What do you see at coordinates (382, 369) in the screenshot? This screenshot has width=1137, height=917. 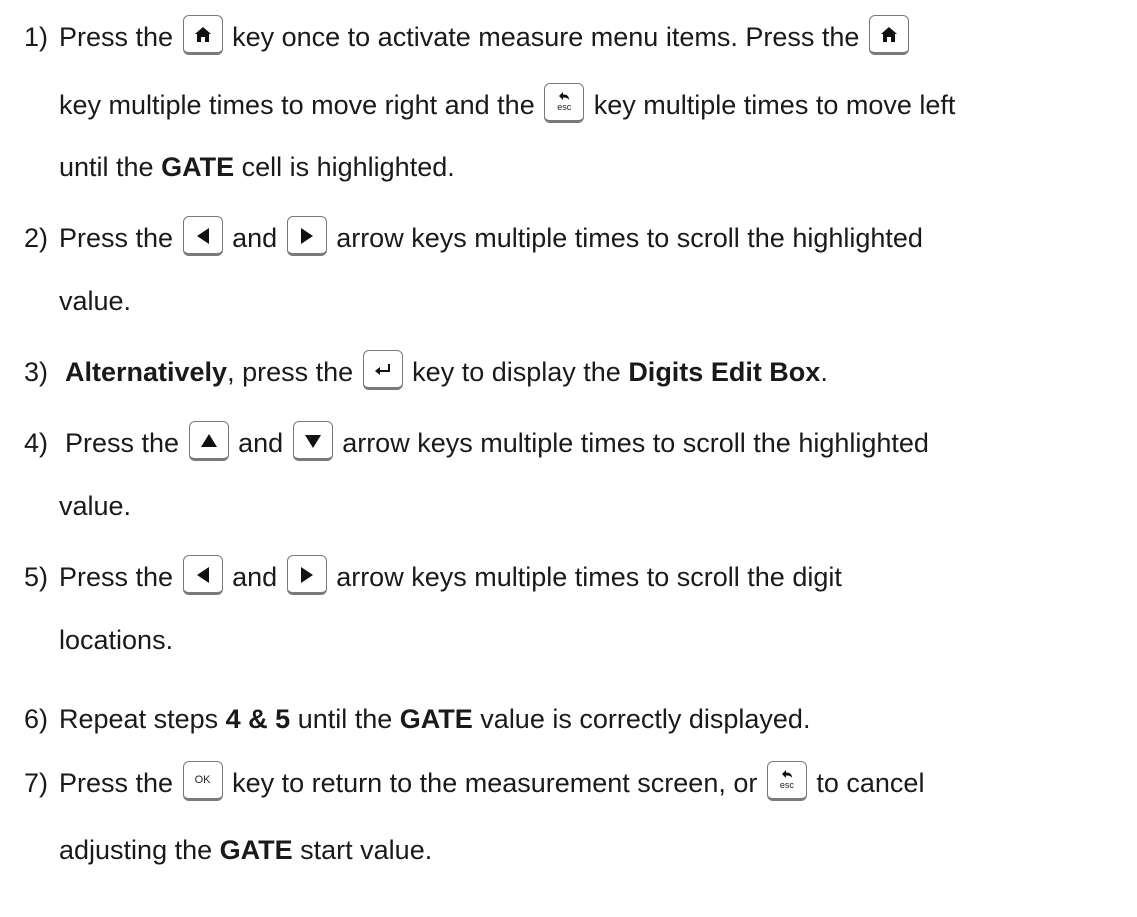 I see `enter-key-icon` at bounding box center [382, 369].